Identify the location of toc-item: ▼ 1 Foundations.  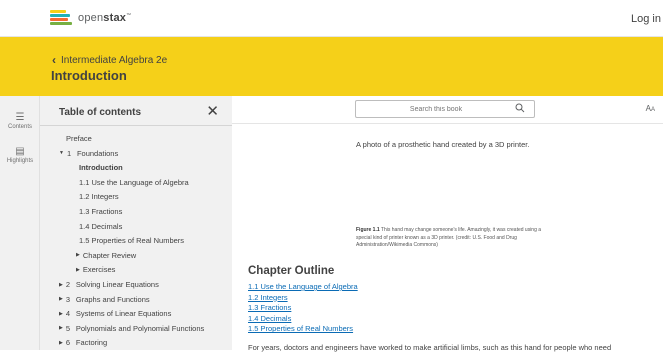
(88, 153).